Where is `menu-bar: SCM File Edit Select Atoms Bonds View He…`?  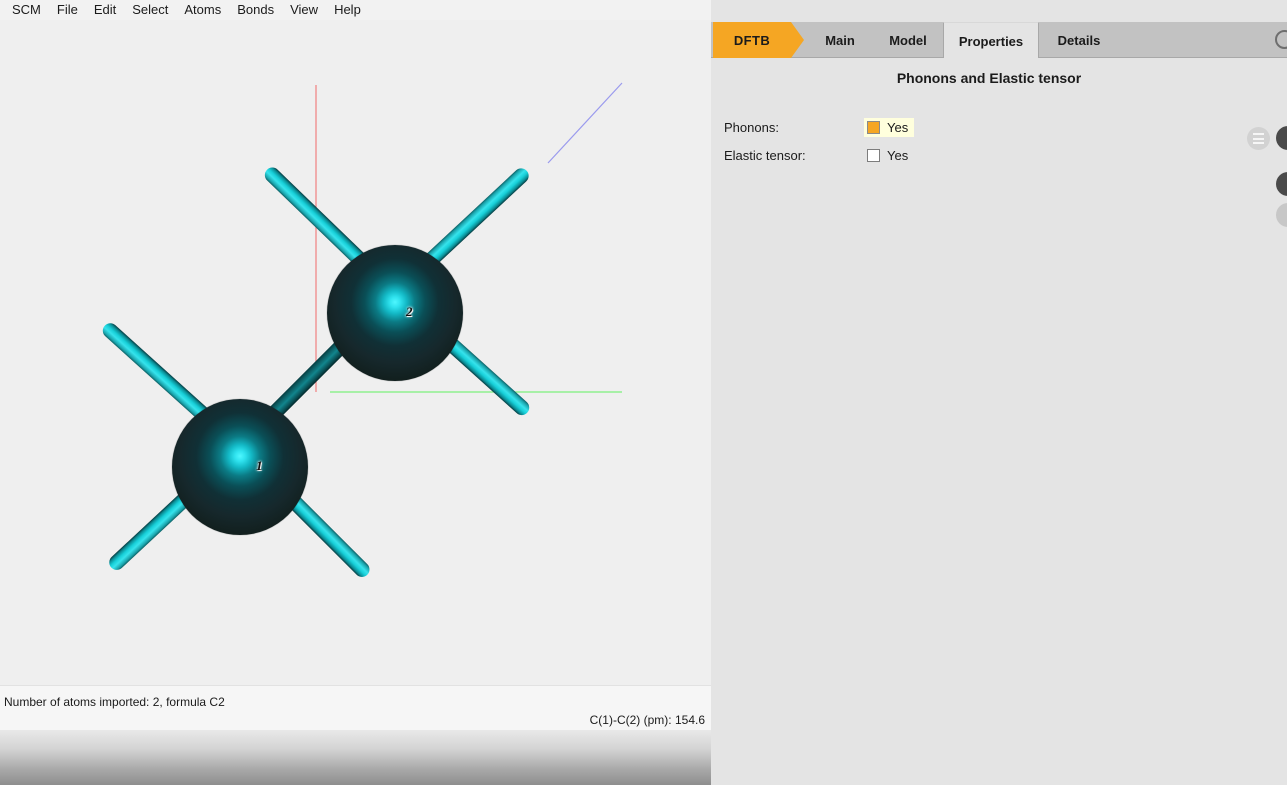 menu-bar: SCM File Edit Select Atoms Bonds View He… is located at coordinates (355, 10).